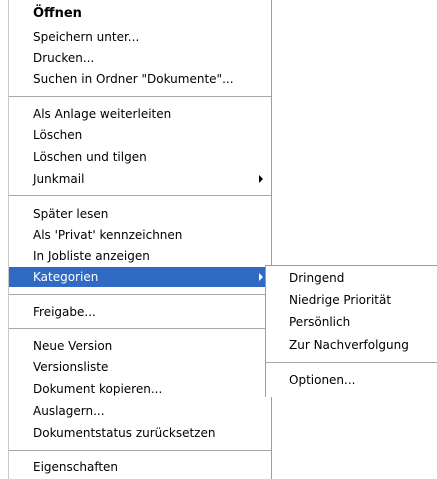 Image resolution: width=437 pixels, height=479 pixels. I want to click on menu-item-delete: Löschen, so click(152, 135).